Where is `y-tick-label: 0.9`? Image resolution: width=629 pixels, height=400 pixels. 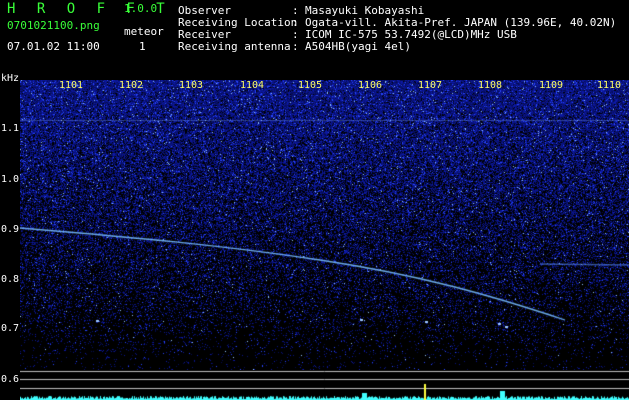 y-tick-label: 0.9 is located at coordinates (10, 229).